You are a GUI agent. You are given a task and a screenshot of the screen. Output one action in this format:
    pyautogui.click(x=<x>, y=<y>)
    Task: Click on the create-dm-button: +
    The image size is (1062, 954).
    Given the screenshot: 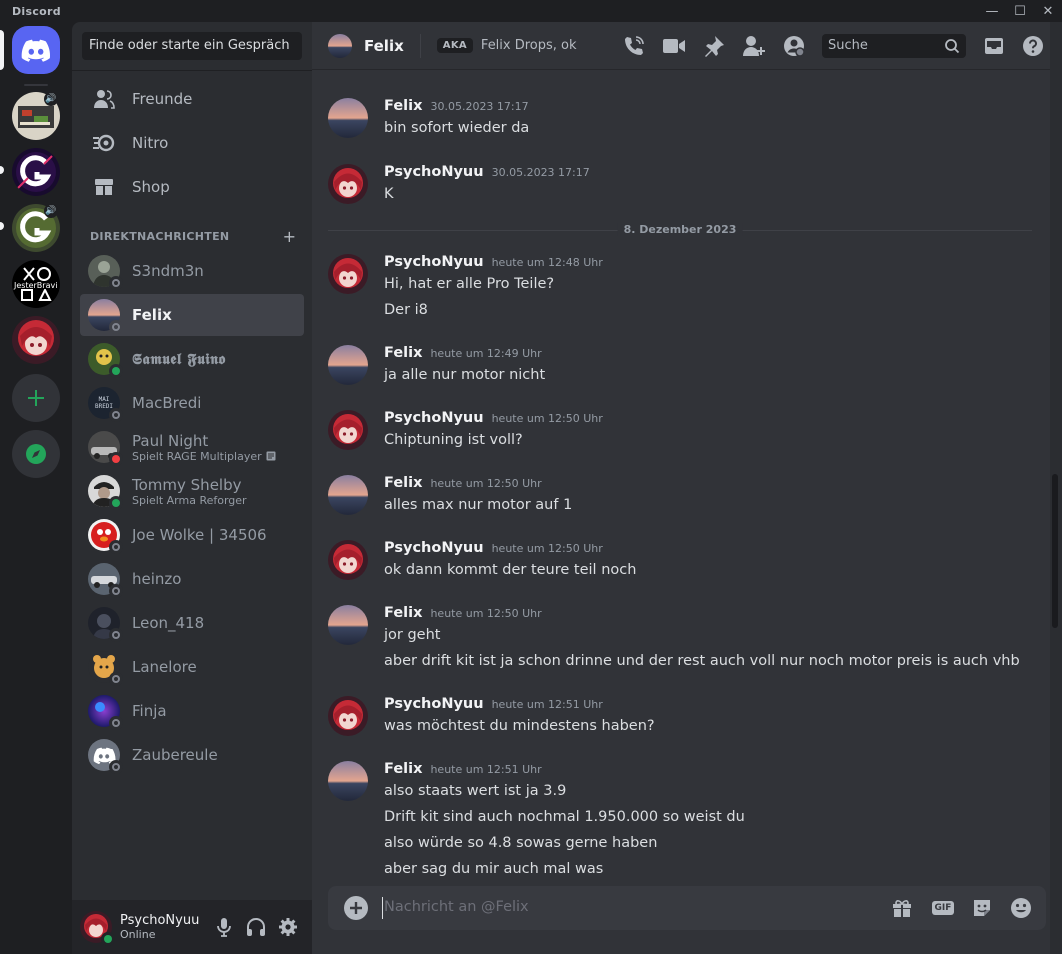 What is the action you would take?
    pyautogui.click(x=289, y=236)
    